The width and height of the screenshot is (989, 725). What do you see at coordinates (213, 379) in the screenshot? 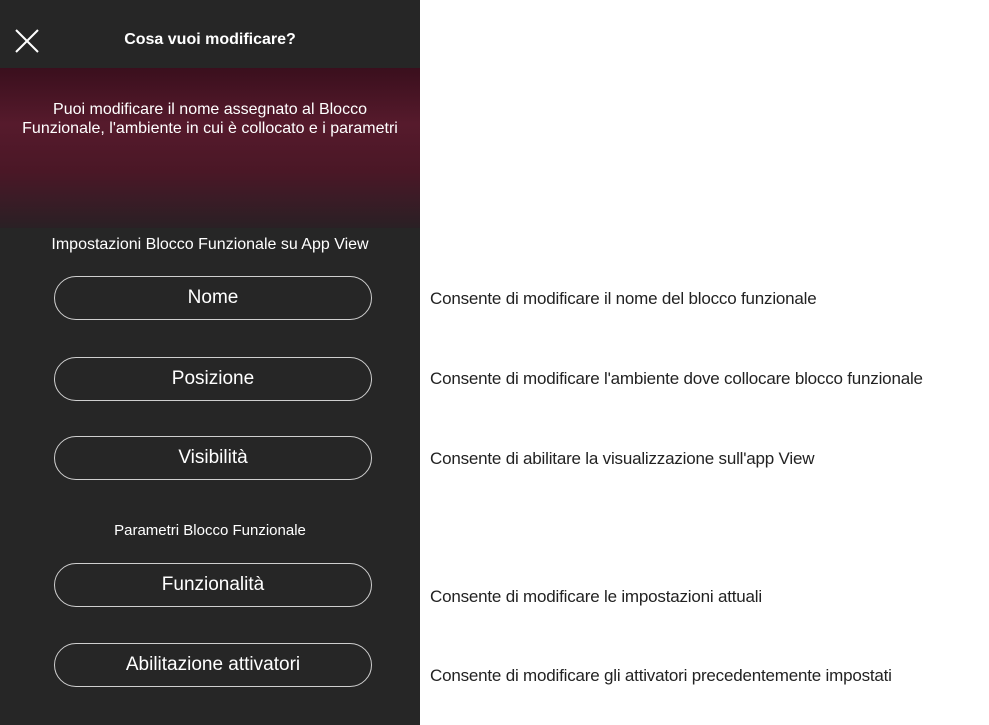
I see `posizione-button: Posizione` at bounding box center [213, 379].